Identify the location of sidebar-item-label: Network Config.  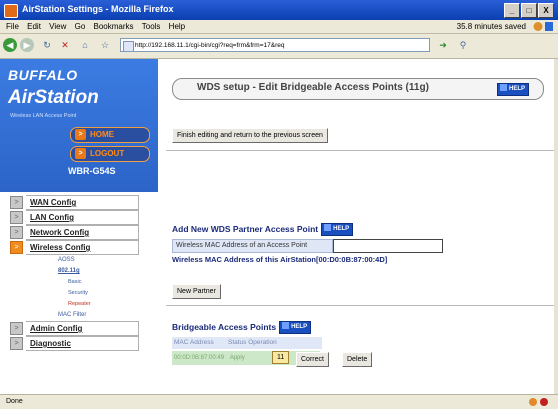
(82, 232).